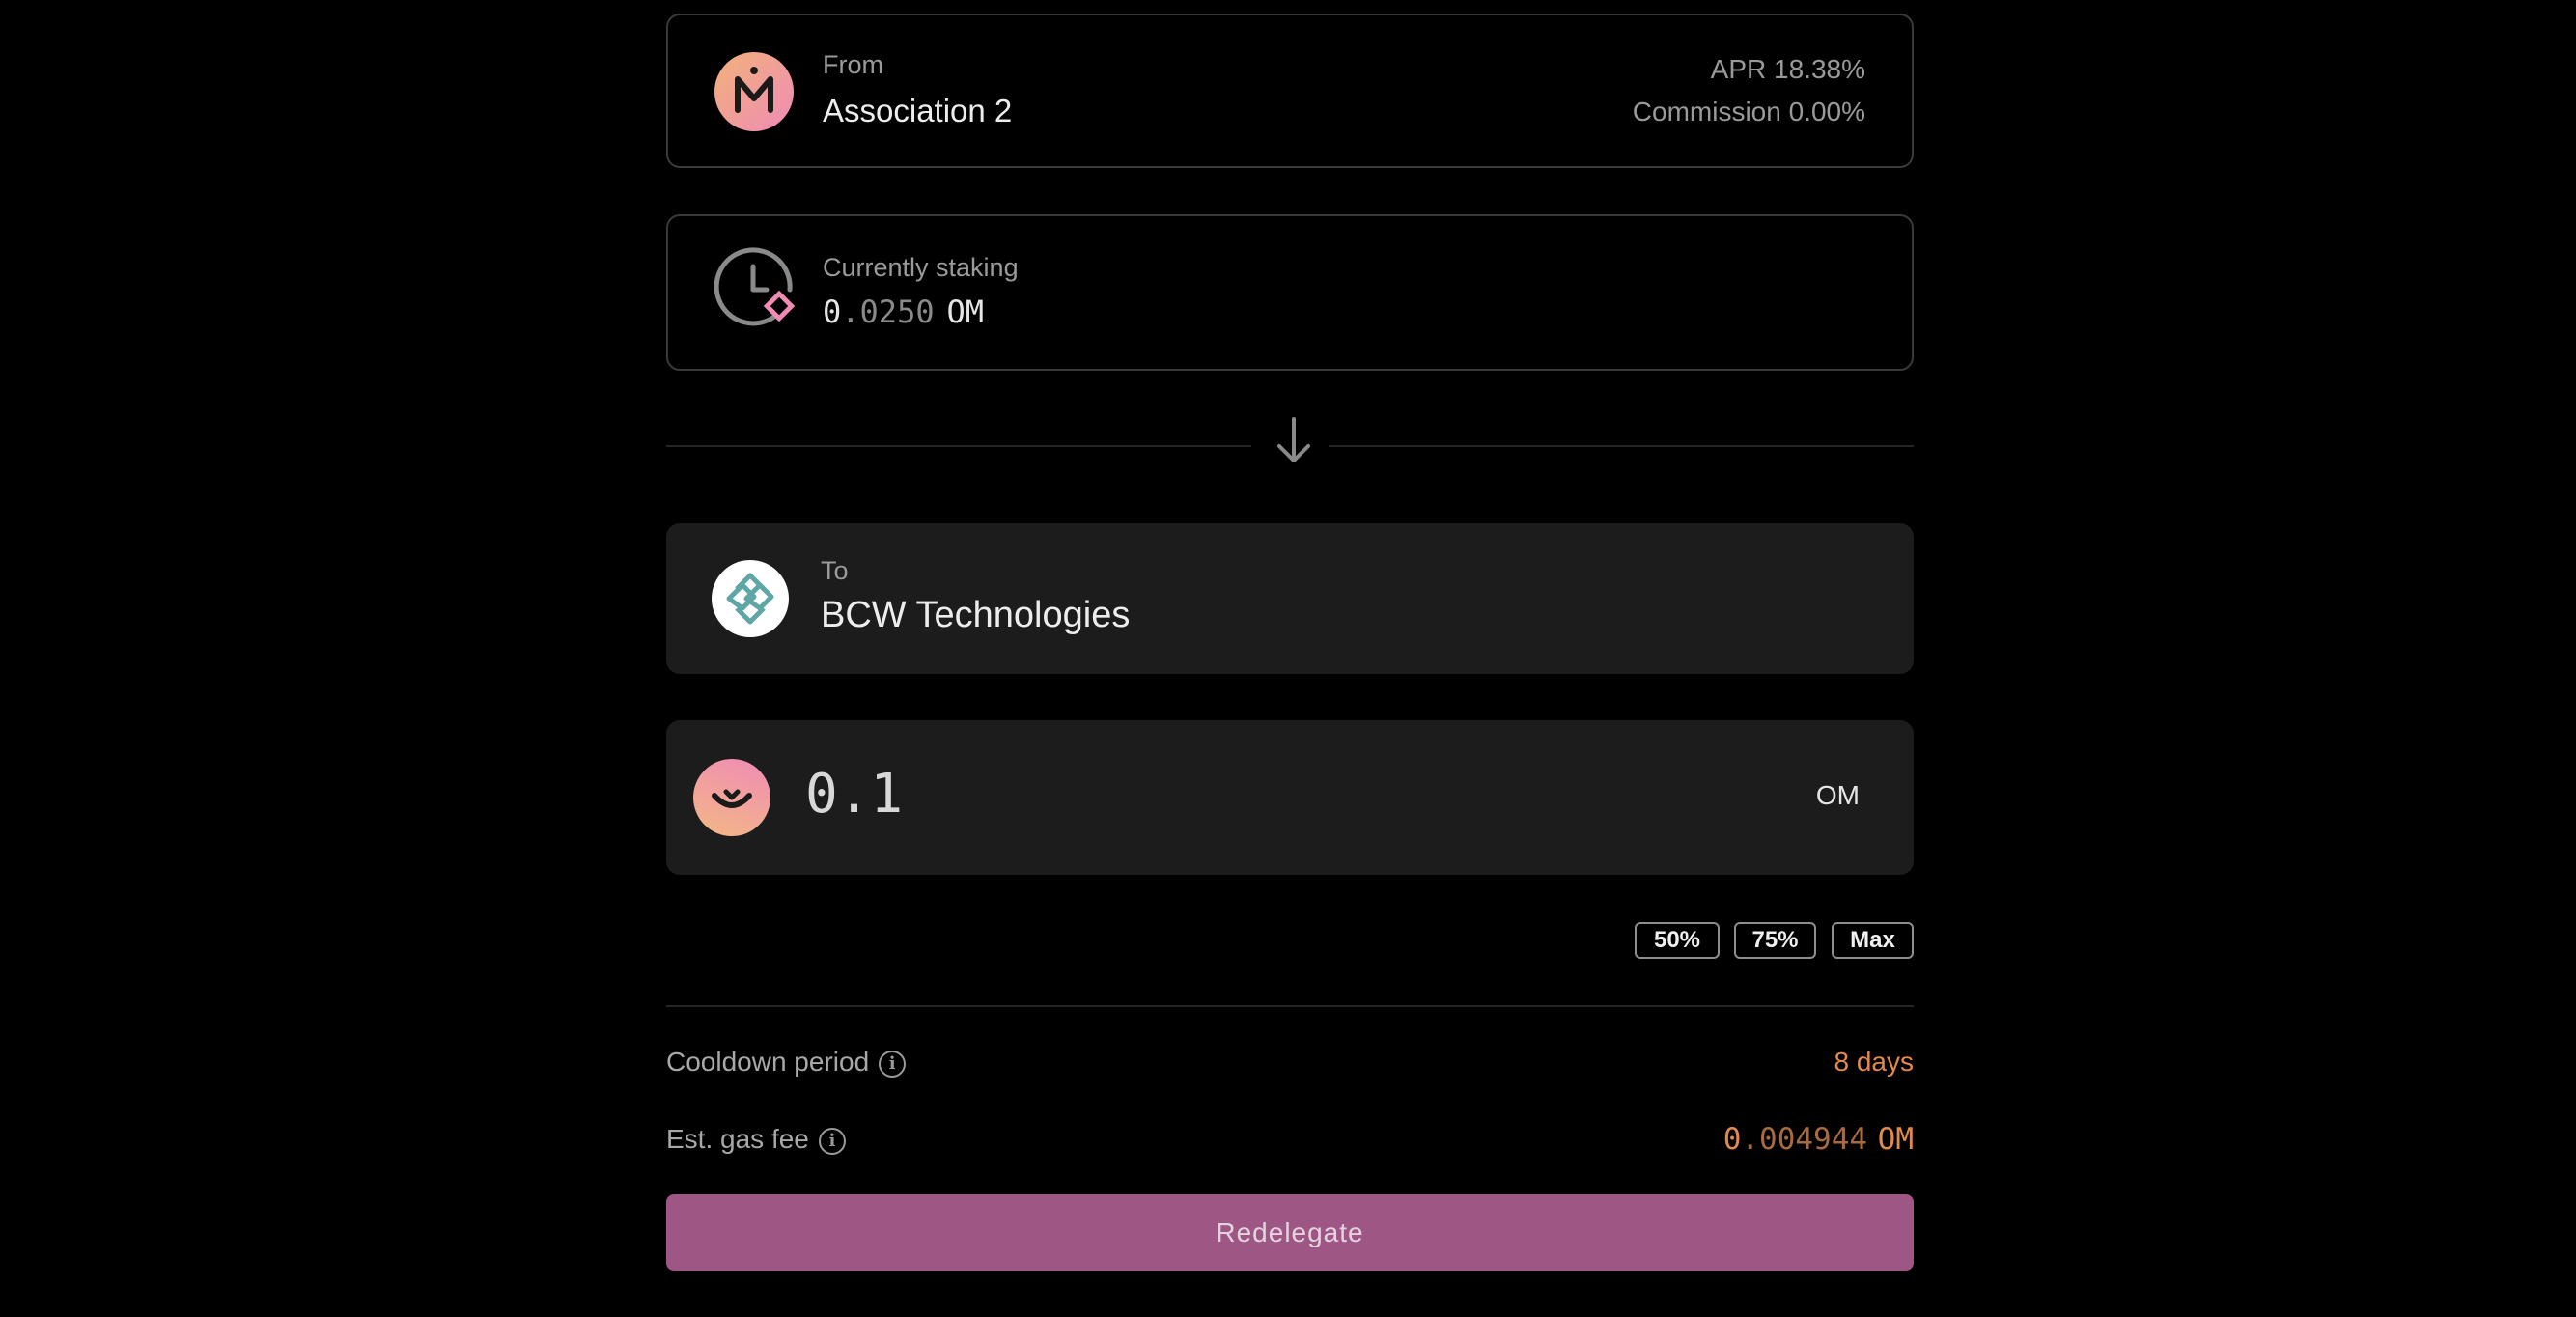  Describe the element at coordinates (1788, 69) in the screenshot. I see `from-apr: APR 18.38%` at that location.